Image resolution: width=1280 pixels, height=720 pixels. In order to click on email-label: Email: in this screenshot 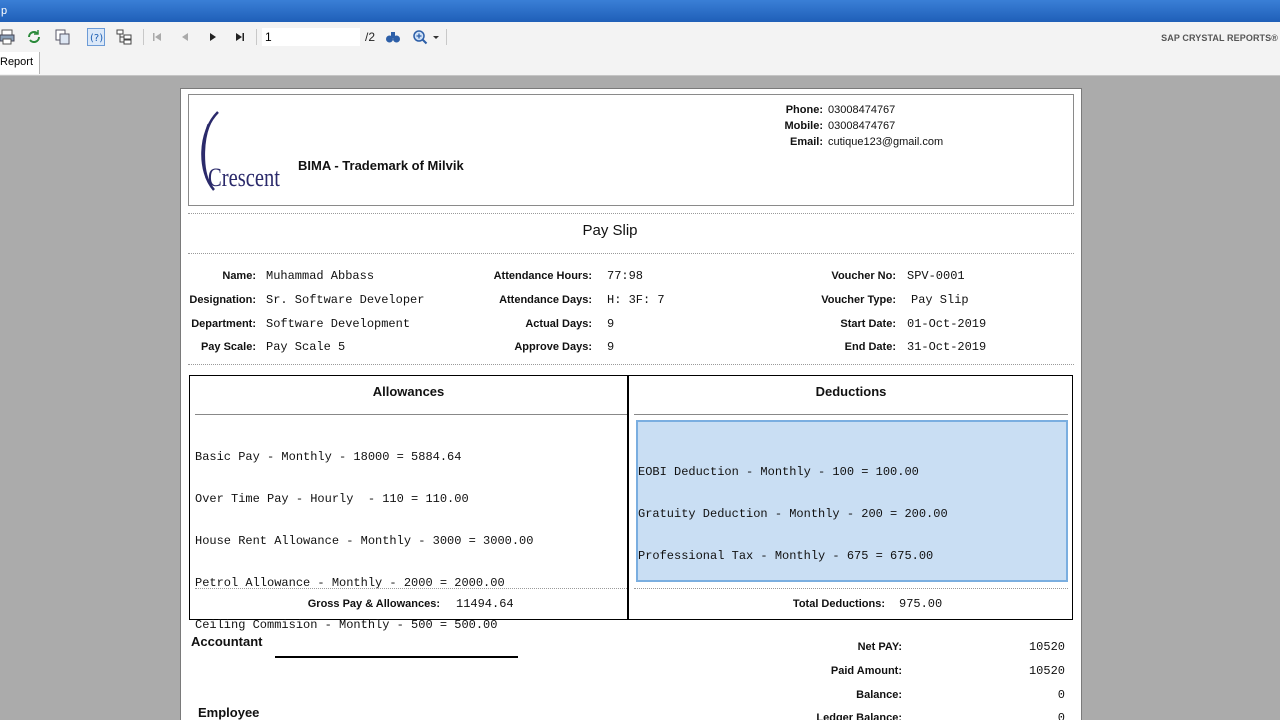, I will do `click(806, 142)`.